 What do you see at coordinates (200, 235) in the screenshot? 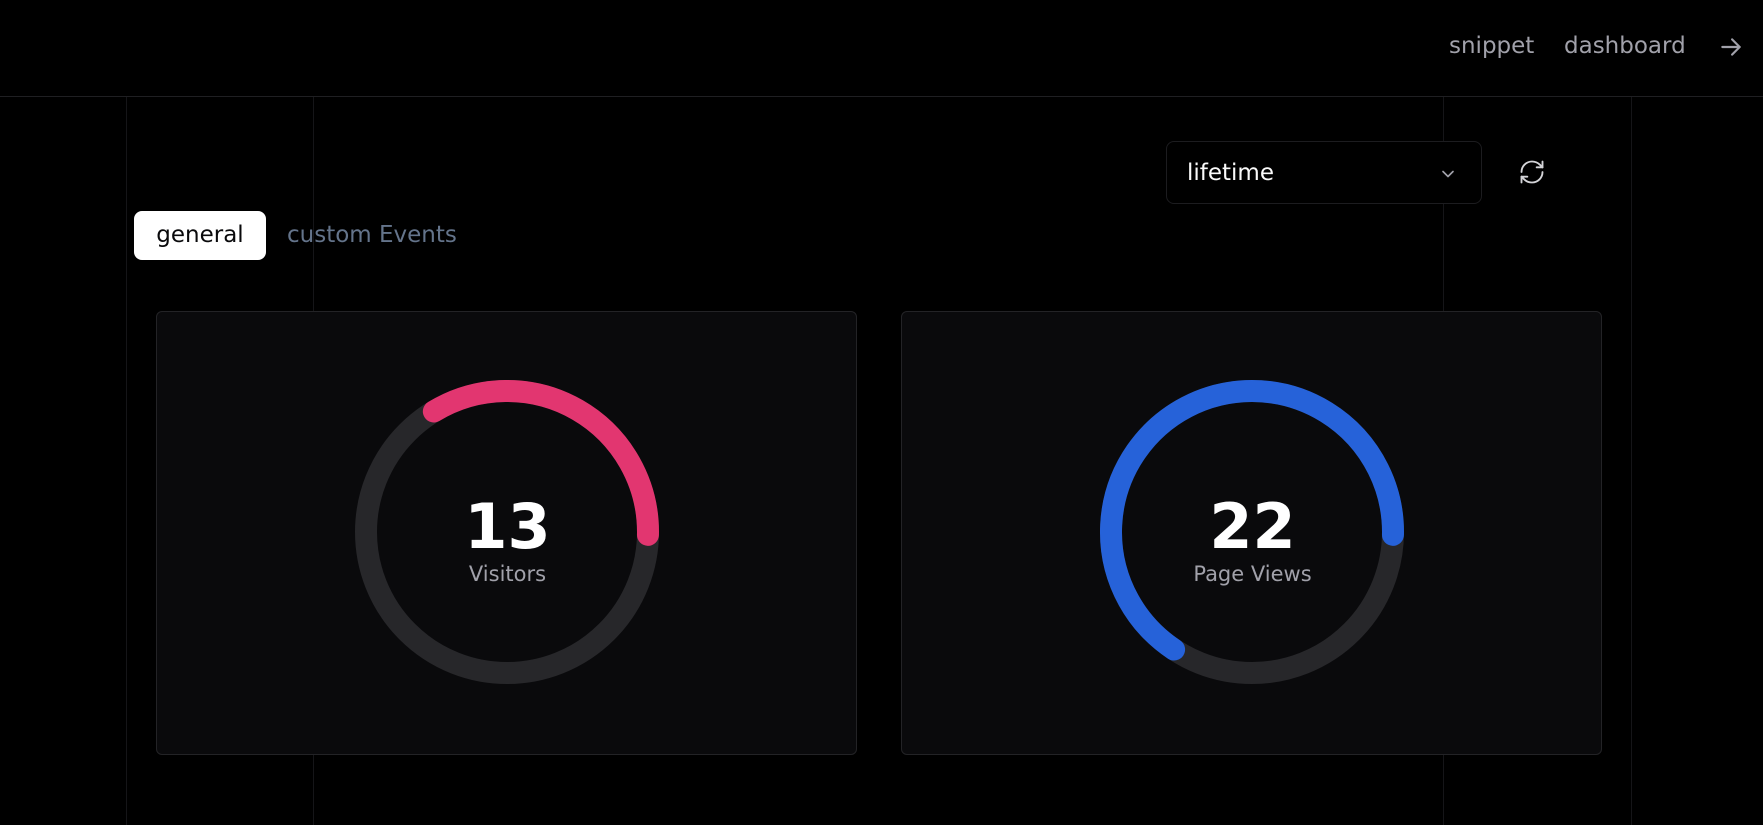
I see `tab-general: general` at bounding box center [200, 235].